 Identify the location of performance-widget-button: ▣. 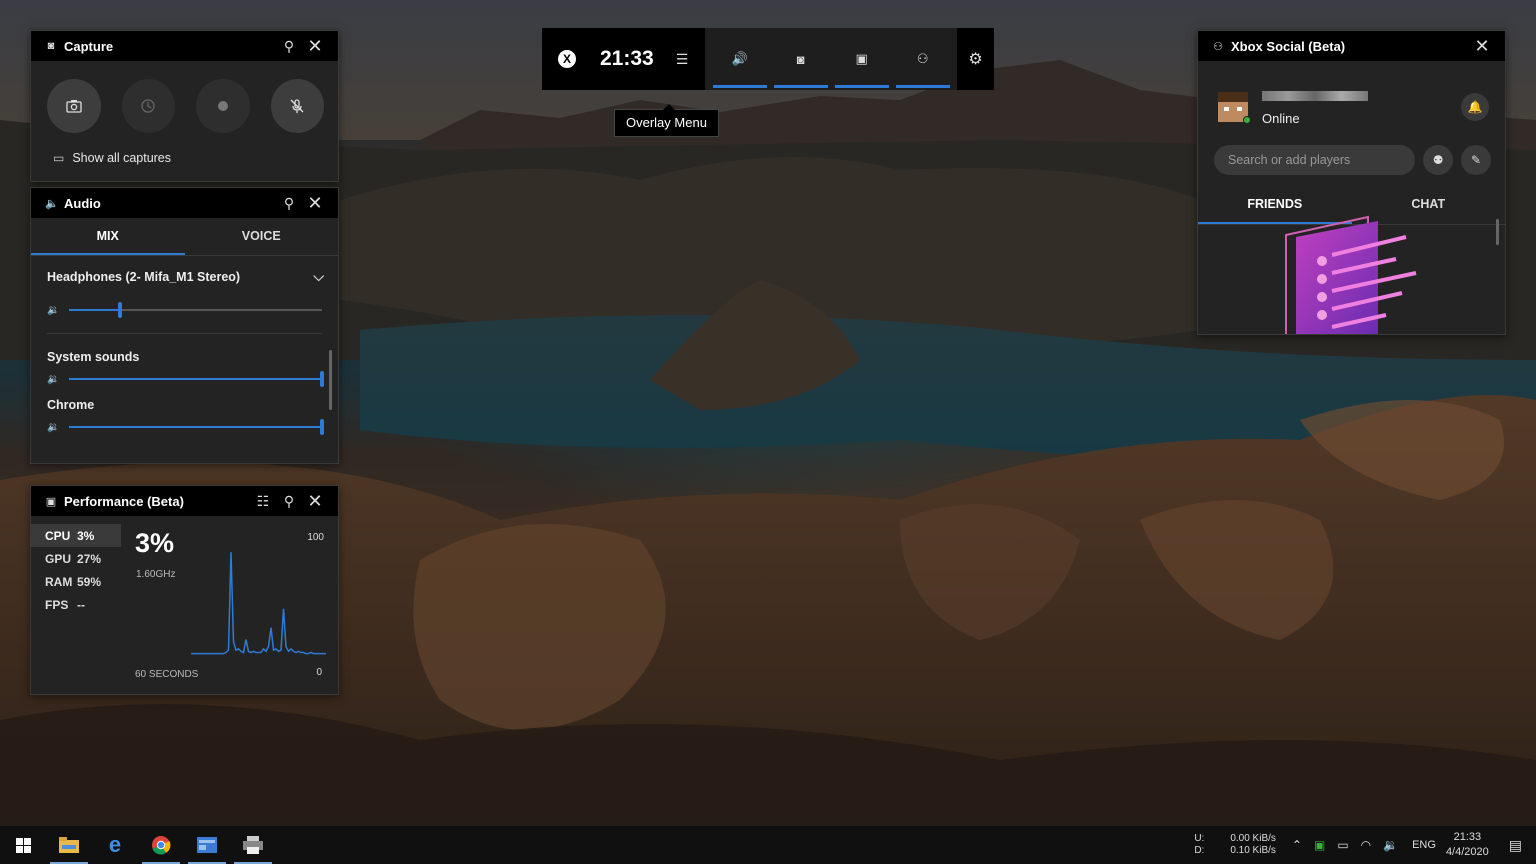
(861, 59).